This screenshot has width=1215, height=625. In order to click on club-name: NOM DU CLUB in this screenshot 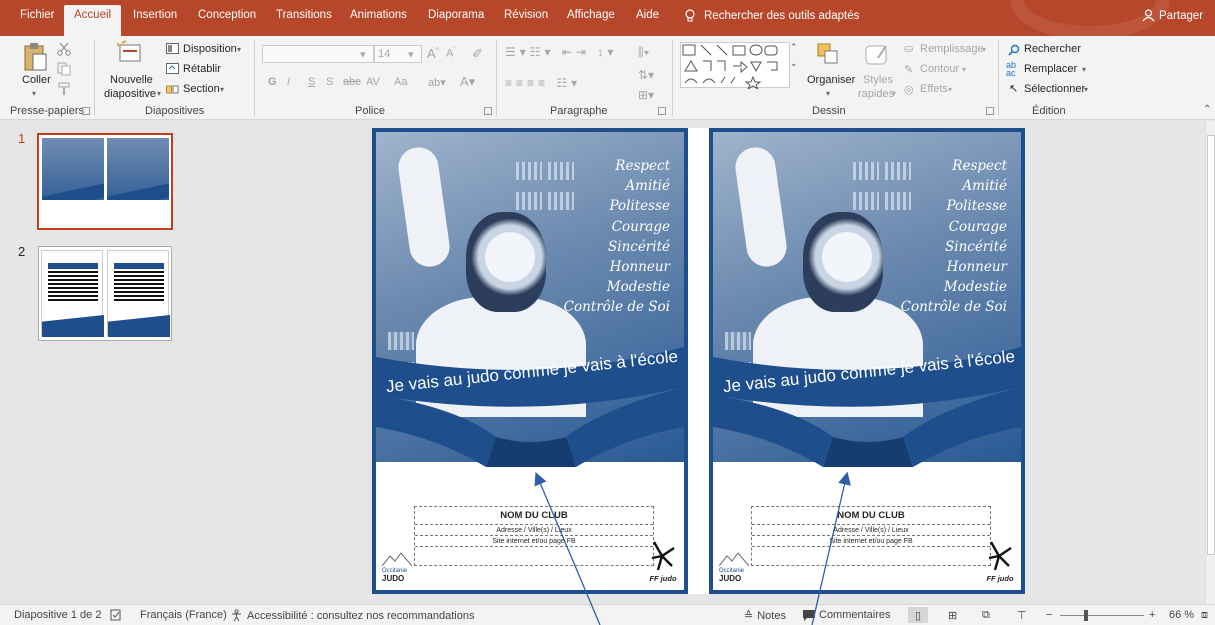, I will do `click(534, 516)`.